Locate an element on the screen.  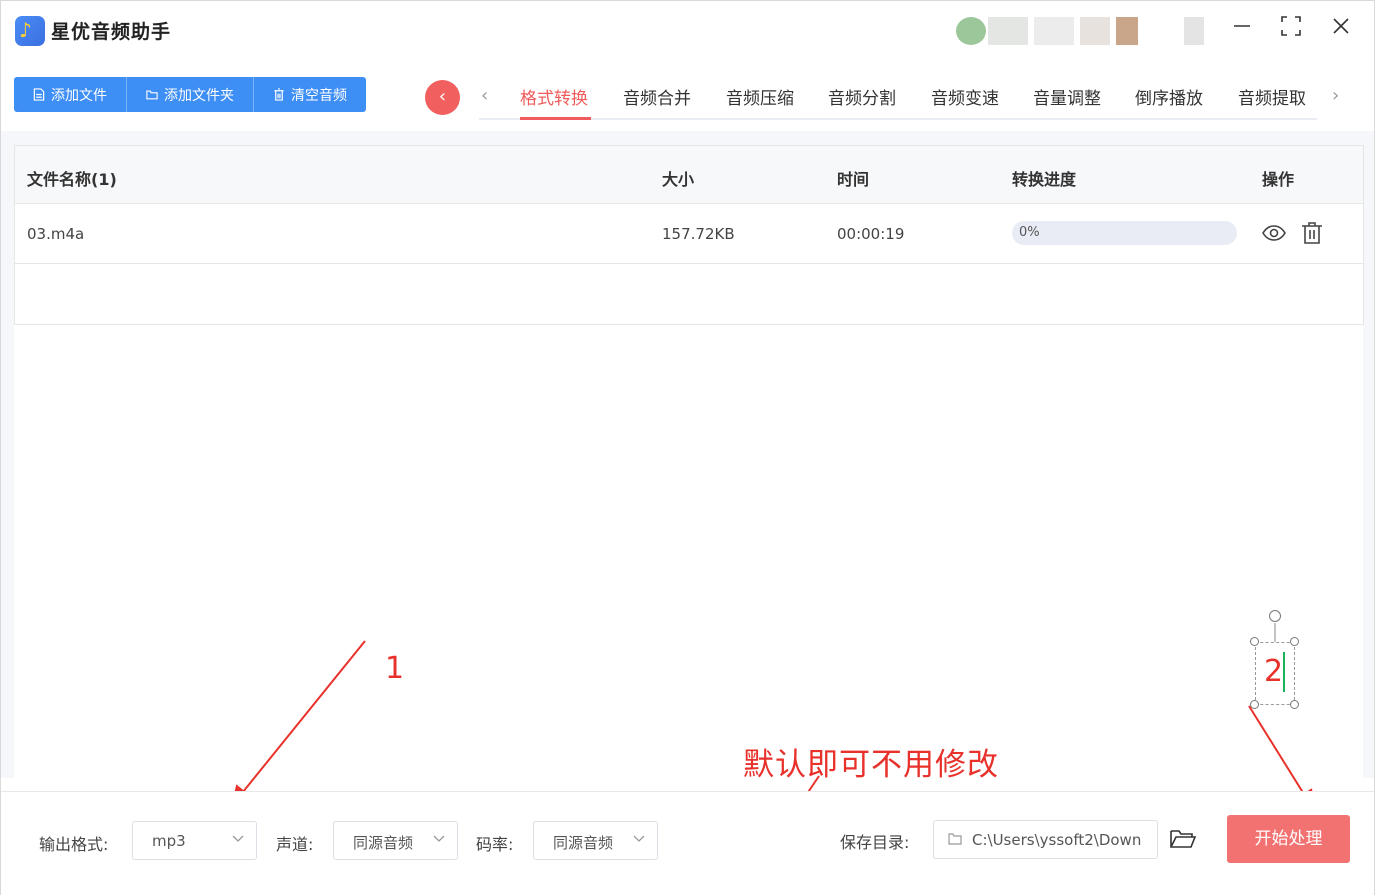
bitrate-select: 同源音频 is located at coordinates (595, 840).